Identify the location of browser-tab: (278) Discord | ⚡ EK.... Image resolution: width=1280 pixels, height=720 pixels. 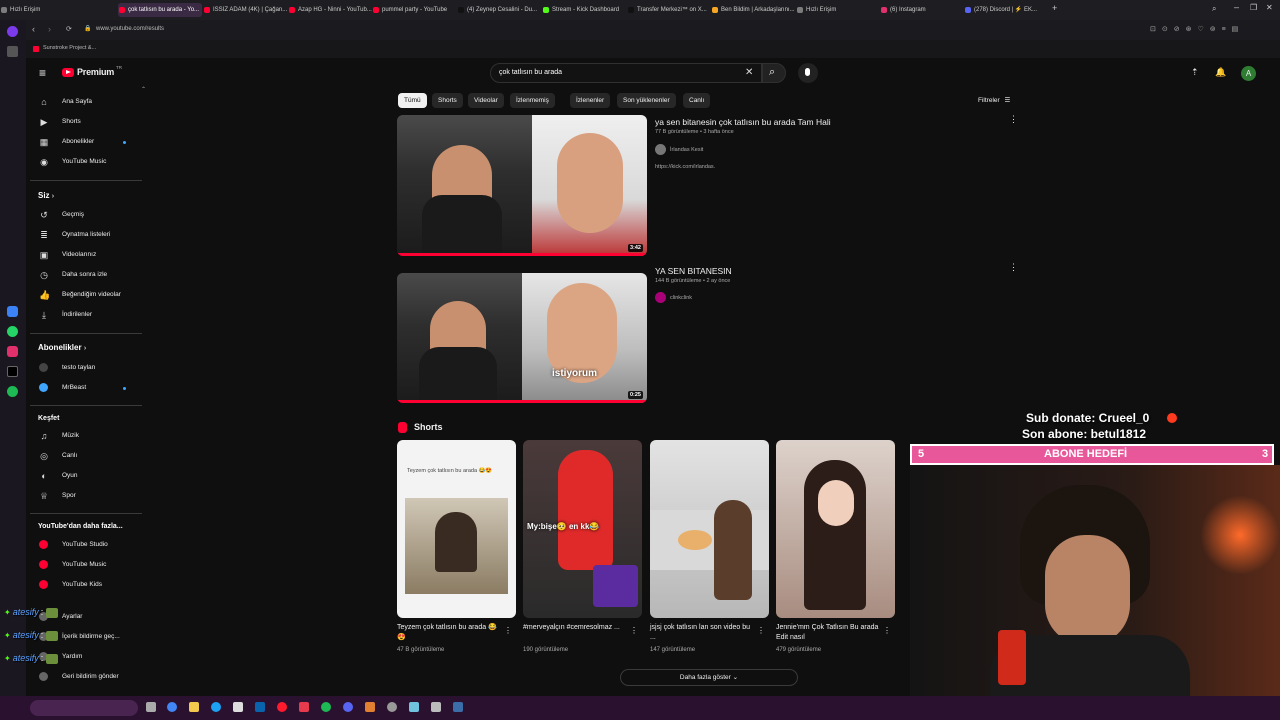
(1006, 10).